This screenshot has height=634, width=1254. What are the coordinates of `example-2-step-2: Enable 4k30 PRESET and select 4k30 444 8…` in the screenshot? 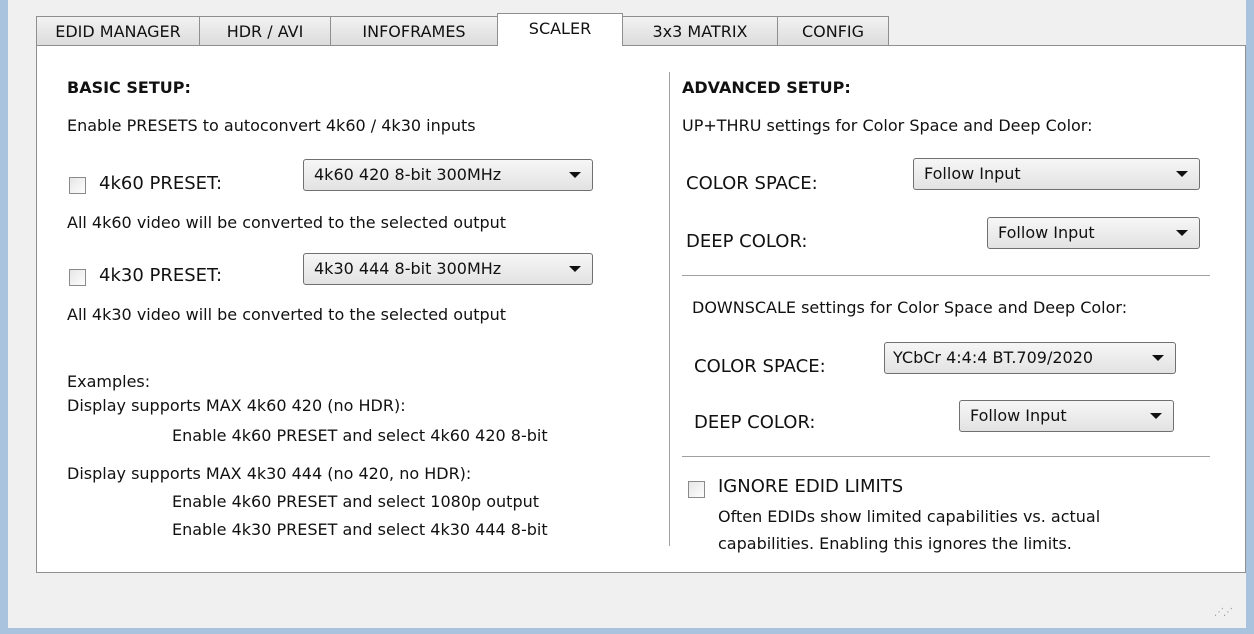 It's located at (360, 529).